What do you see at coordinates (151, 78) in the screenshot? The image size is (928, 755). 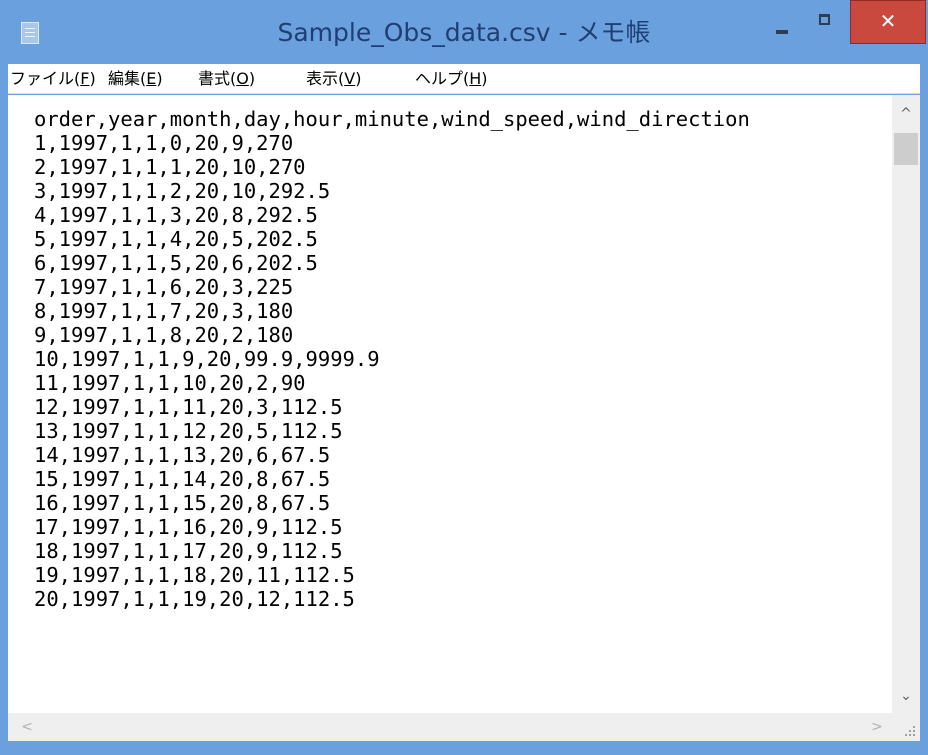 I see `menu-edit-accelerator: E` at bounding box center [151, 78].